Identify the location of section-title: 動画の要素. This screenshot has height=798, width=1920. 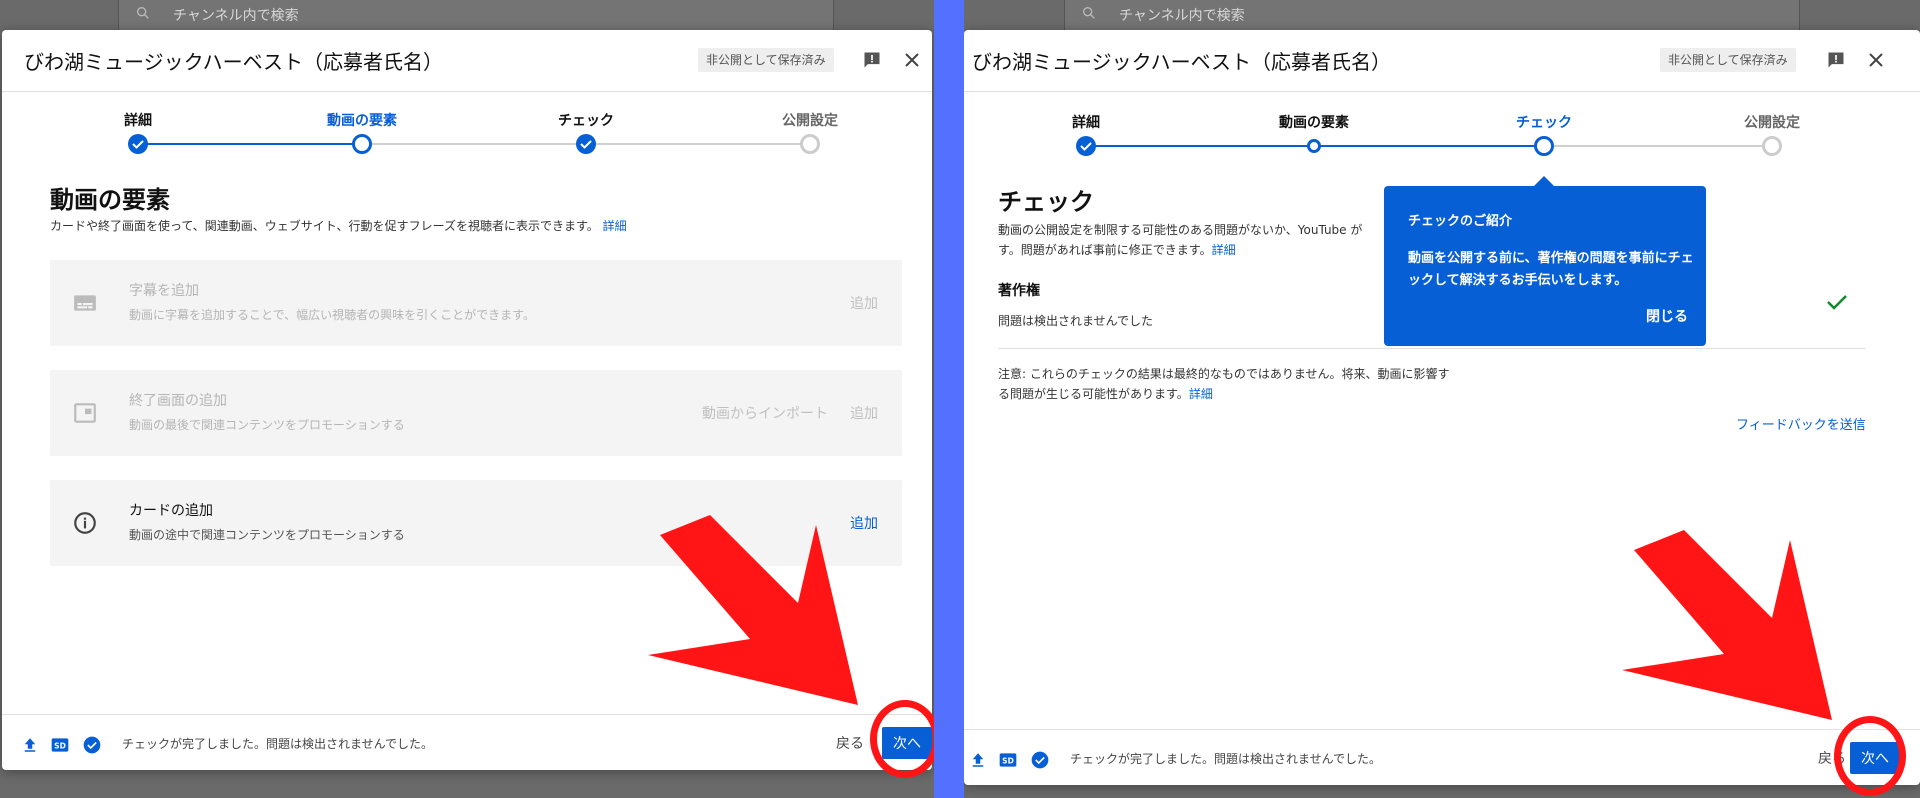
(110, 200).